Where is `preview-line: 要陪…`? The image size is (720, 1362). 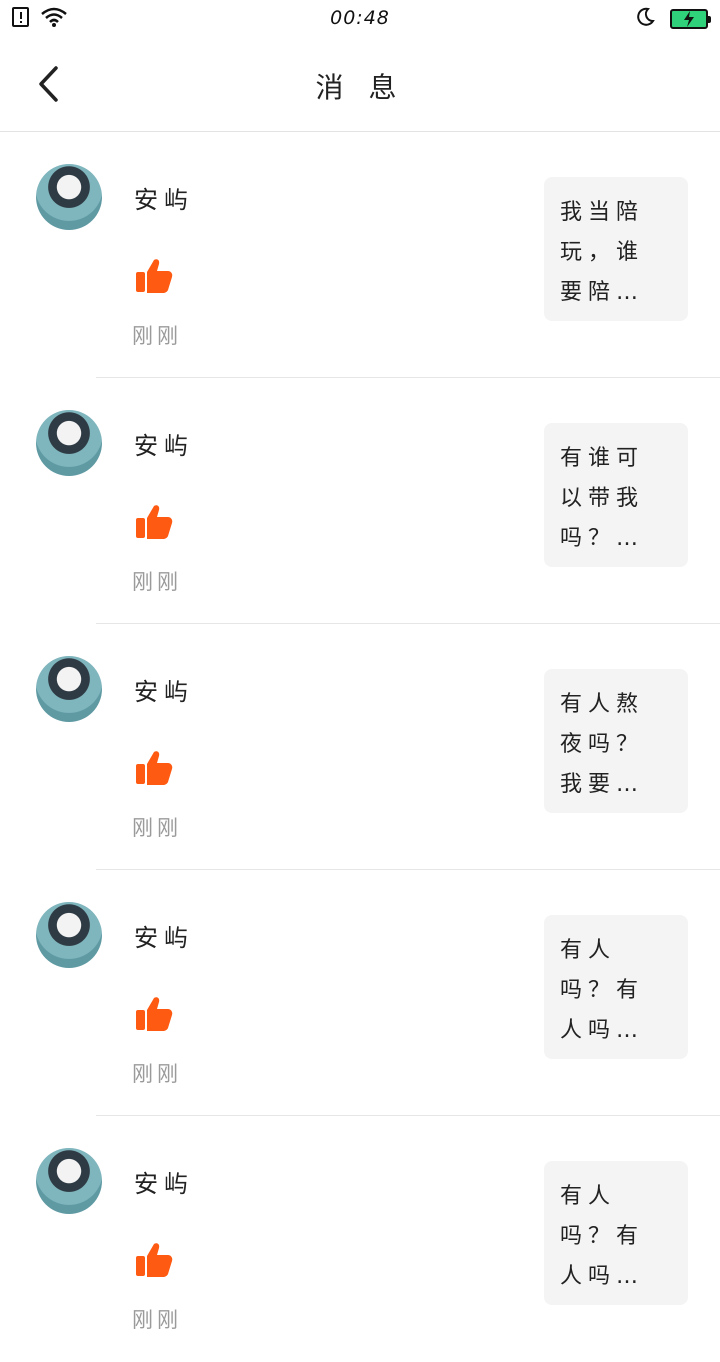 preview-line: 要陪… is located at coordinates (602, 292).